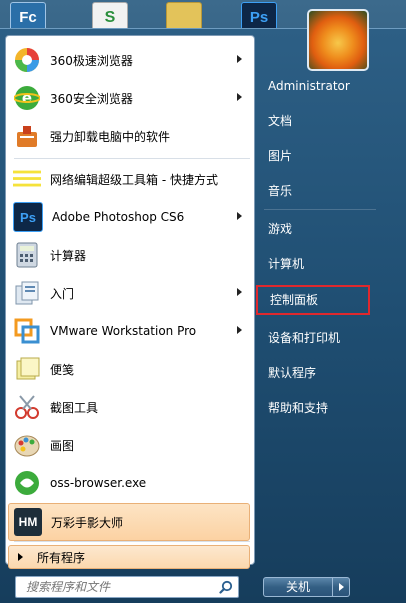 This screenshot has width=406, height=603. I want to click on right-item-computer: 计算机, so click(318, 264).